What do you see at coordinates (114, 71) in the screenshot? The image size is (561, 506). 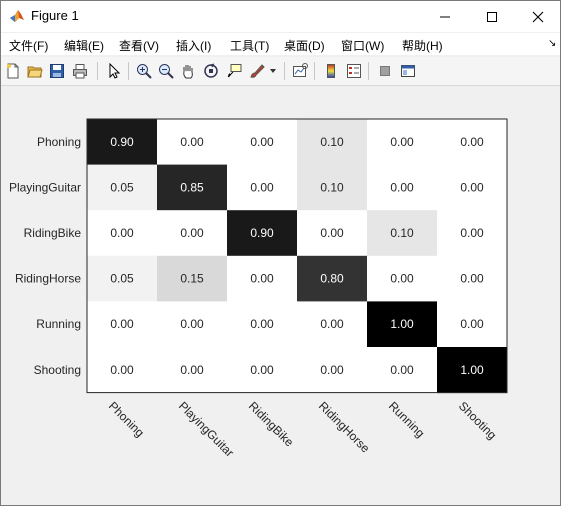 I see `select-pointer-icon` at bounding box center [114, 71].